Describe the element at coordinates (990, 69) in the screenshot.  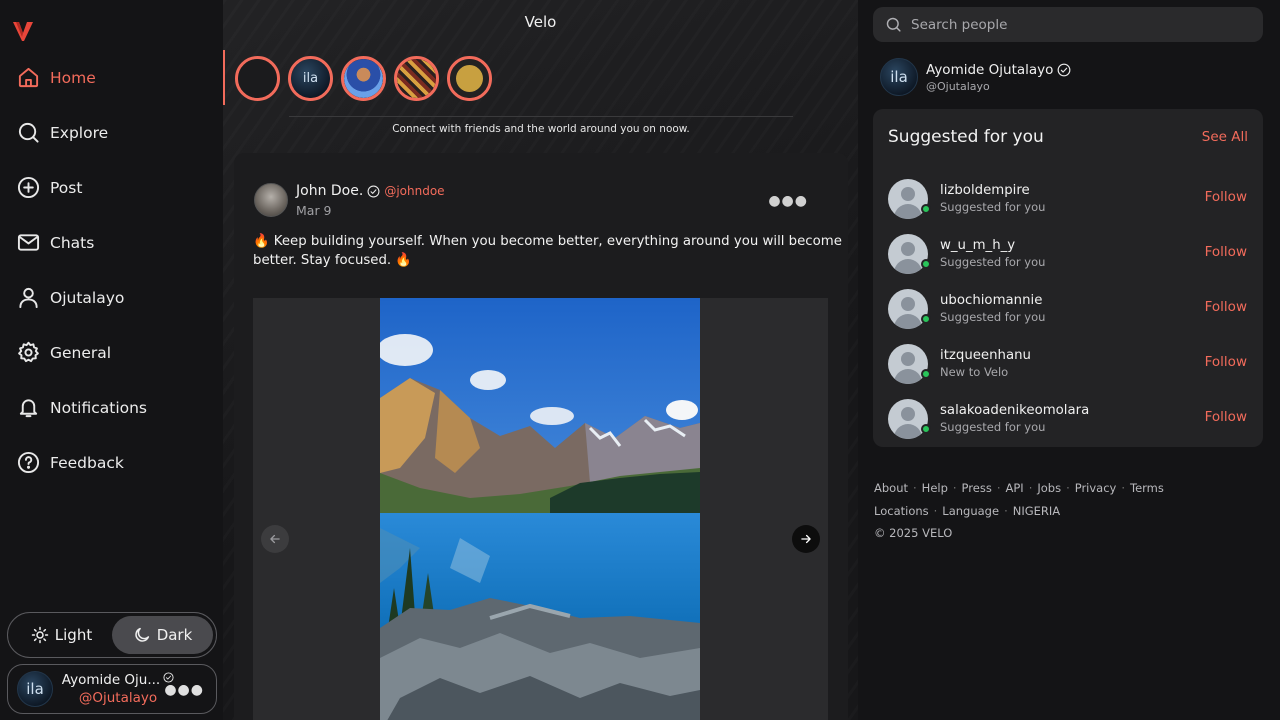
I see `current-user-name: Ayomide Ojutalayo` at that location.